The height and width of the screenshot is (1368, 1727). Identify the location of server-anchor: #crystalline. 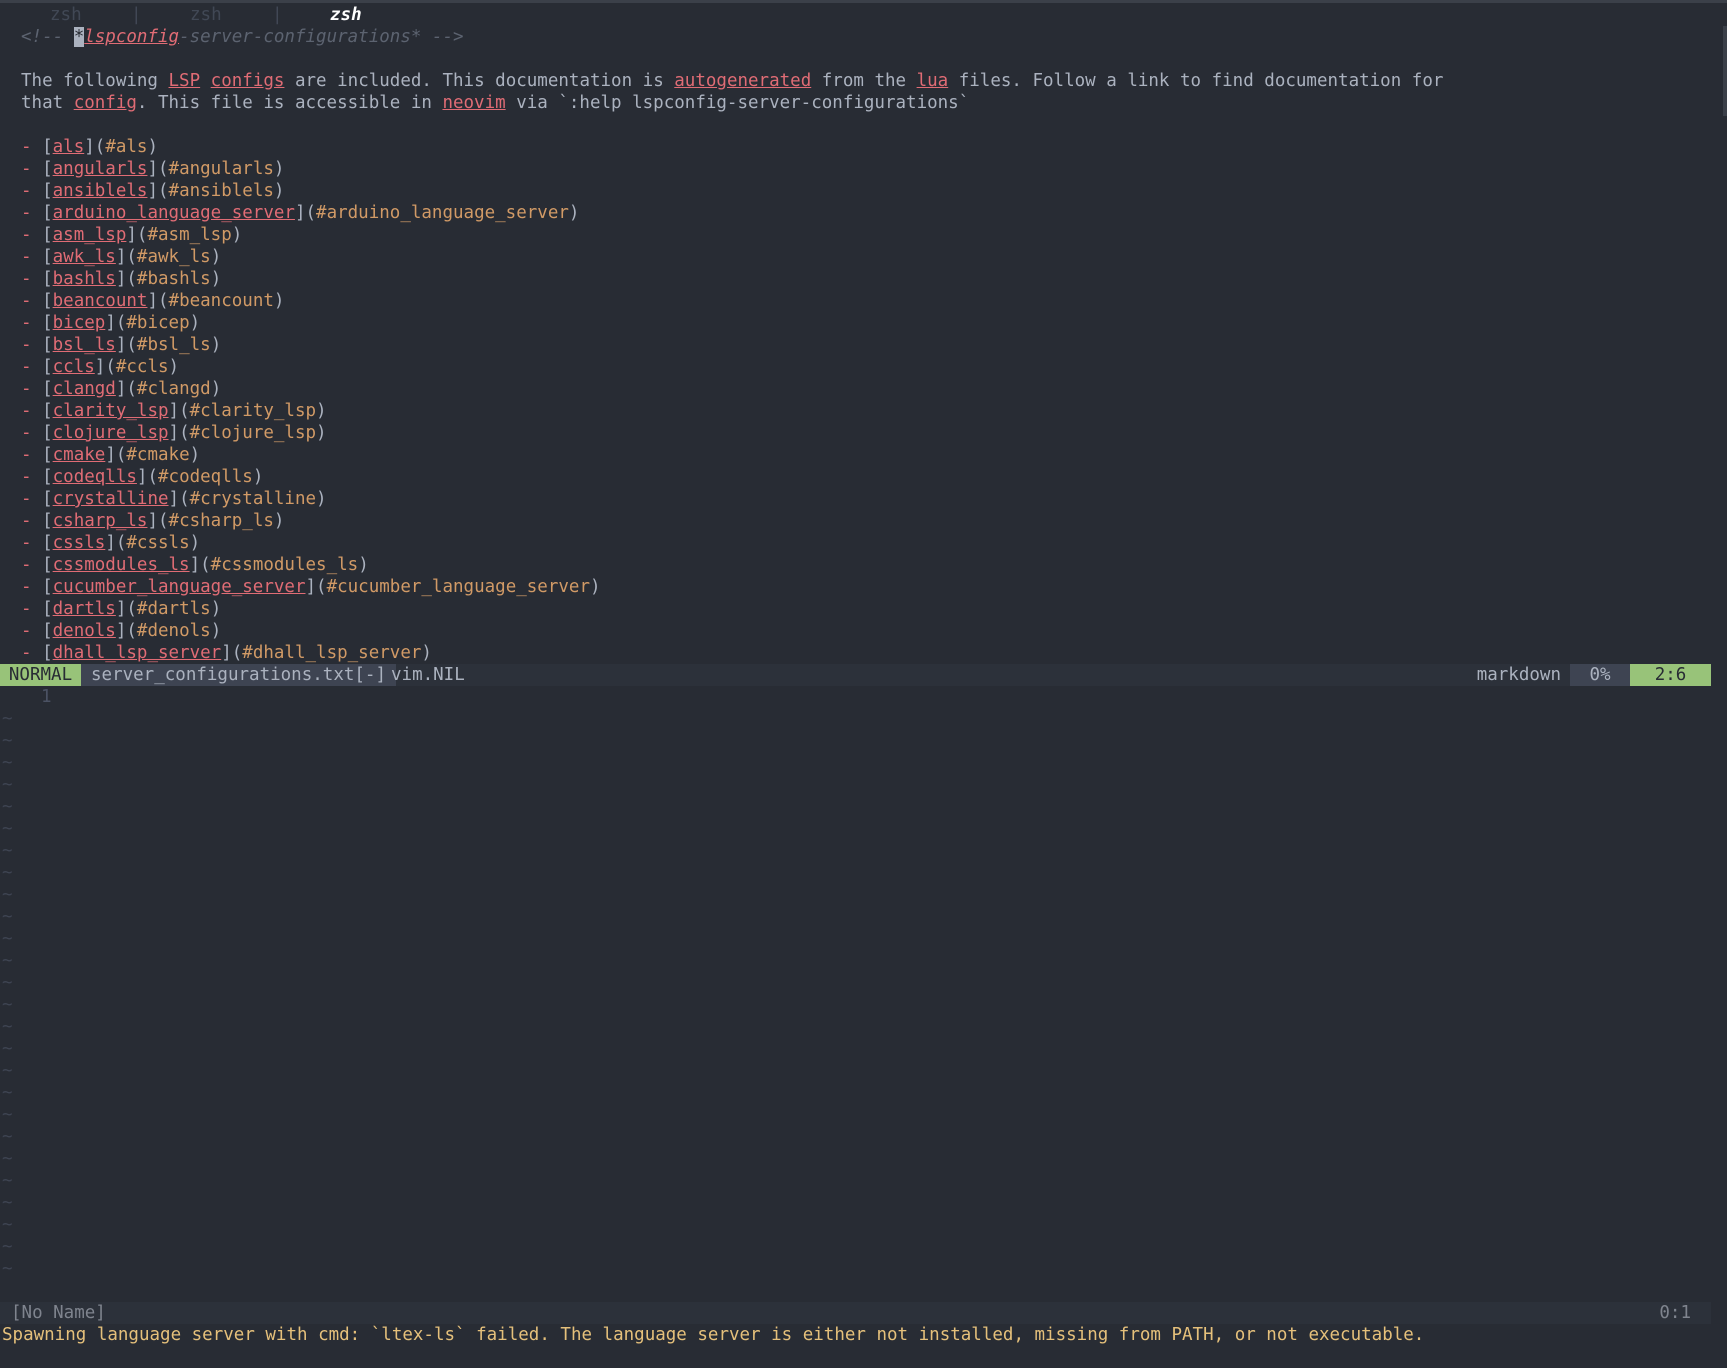
(253, 499).